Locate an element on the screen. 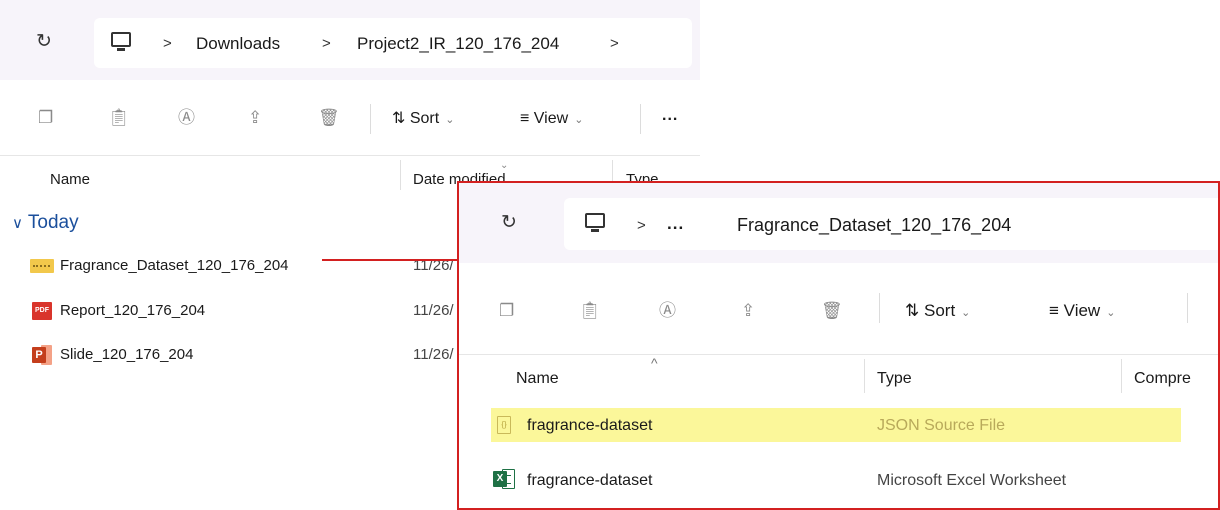 Image resolution: width=1220 pixels, height=510 pixels. breadcrumb-archive-folder: Fragrance_Dataset_120_176_204 is located at coordinates (874, 225).